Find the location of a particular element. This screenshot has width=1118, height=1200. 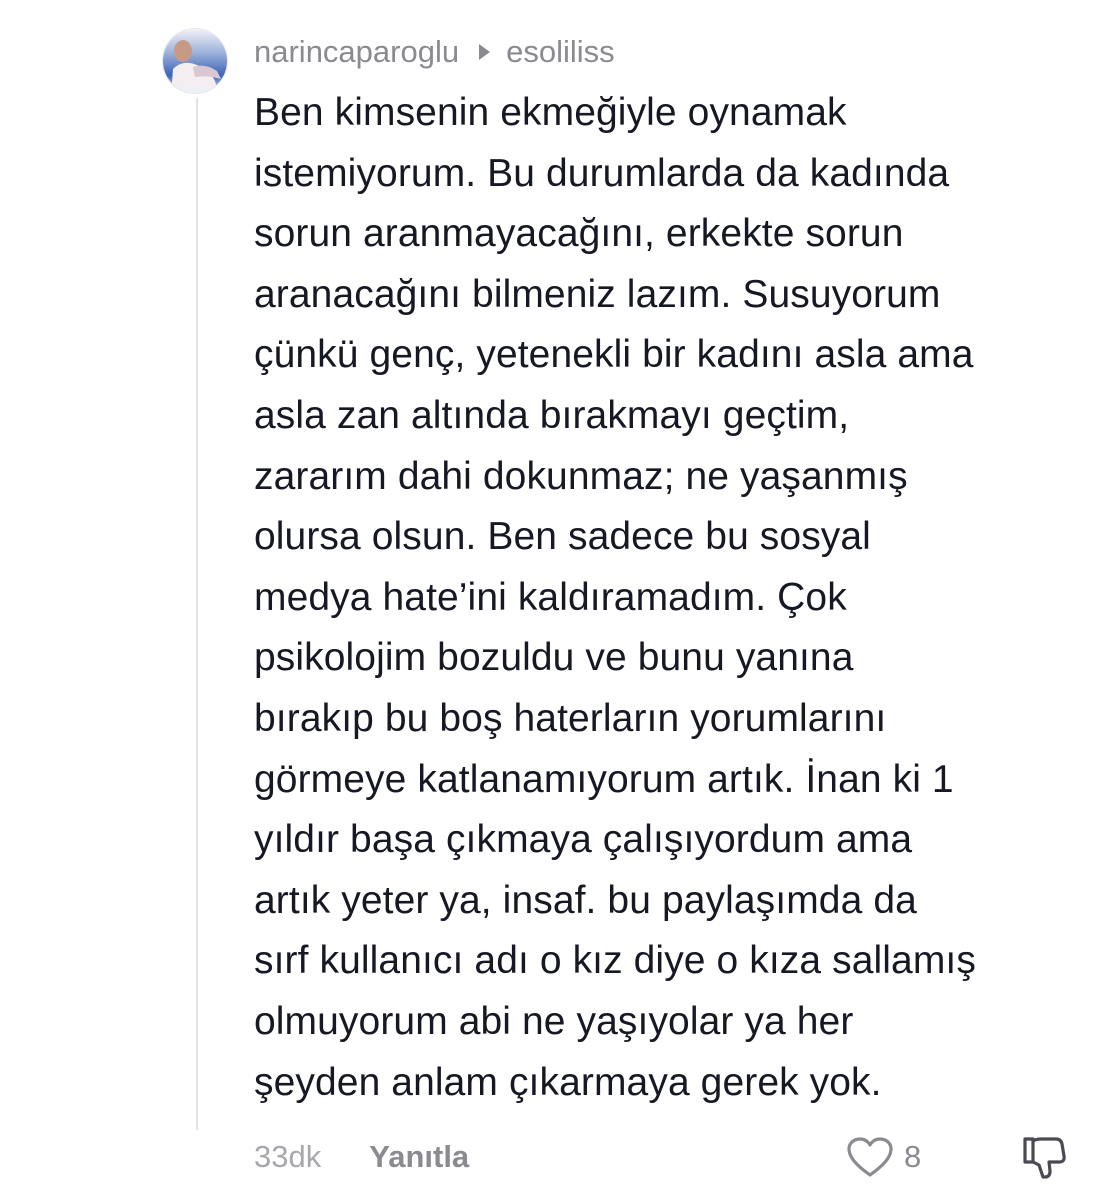

thread-line is located at coordinates (197, 614).